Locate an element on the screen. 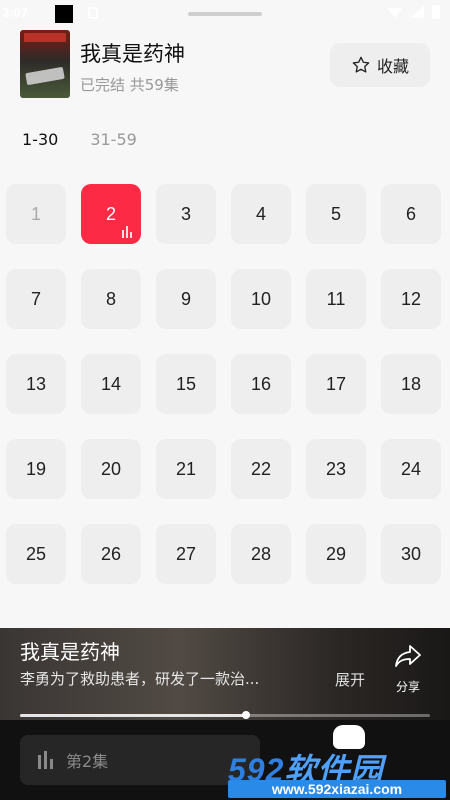 Image resolution: width=450 pixels, height=800 pixels. episode-item: 22 is located at coordinates (261, 469).